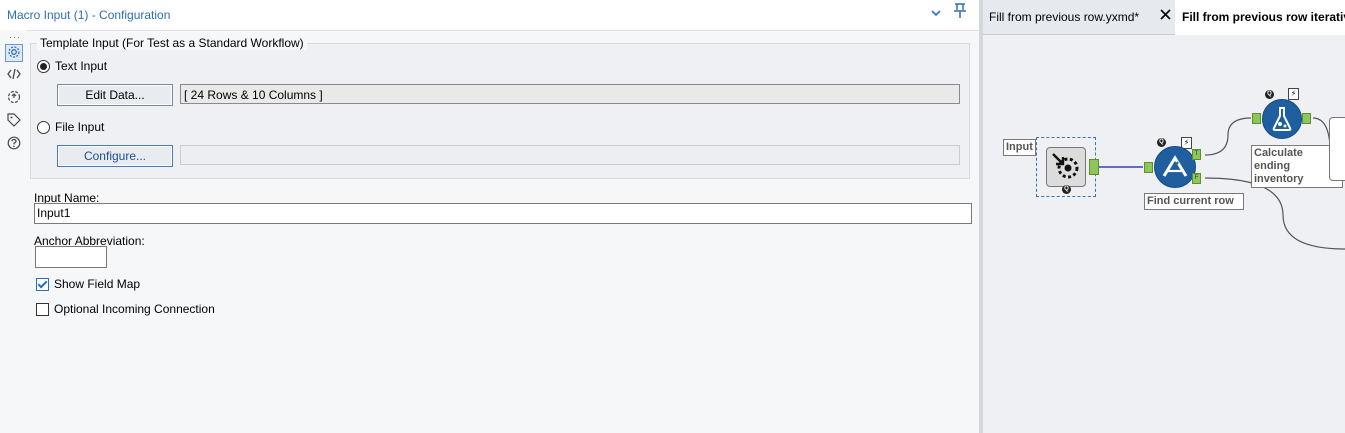  I want to click on data-summary-field: [ 24 Rows & 10 Columns ], so click(570, 94).